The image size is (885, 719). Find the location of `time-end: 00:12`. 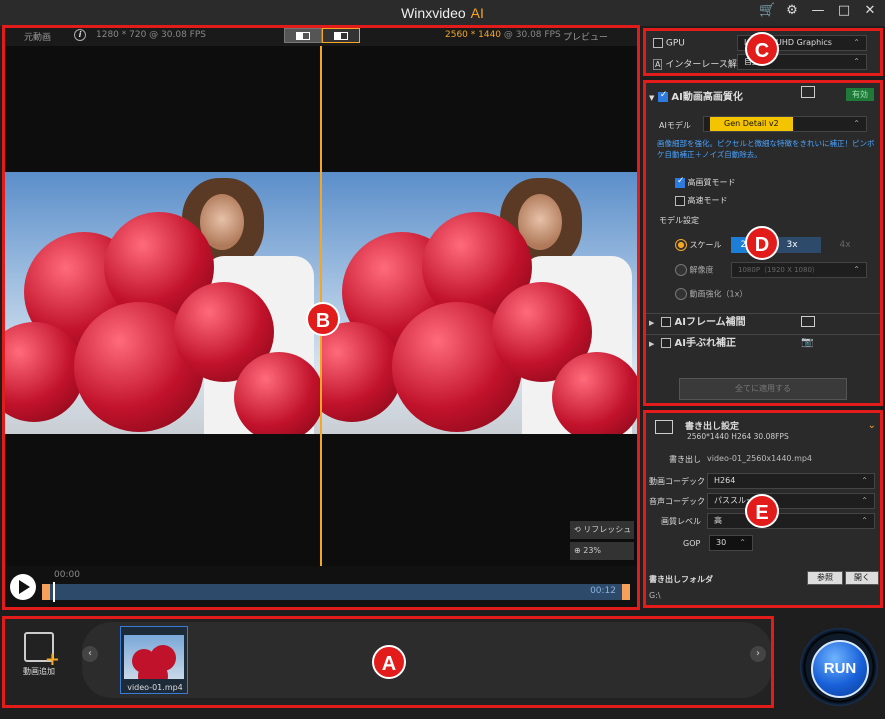

time-end: 00:12 is located at coordinates (603, 591).